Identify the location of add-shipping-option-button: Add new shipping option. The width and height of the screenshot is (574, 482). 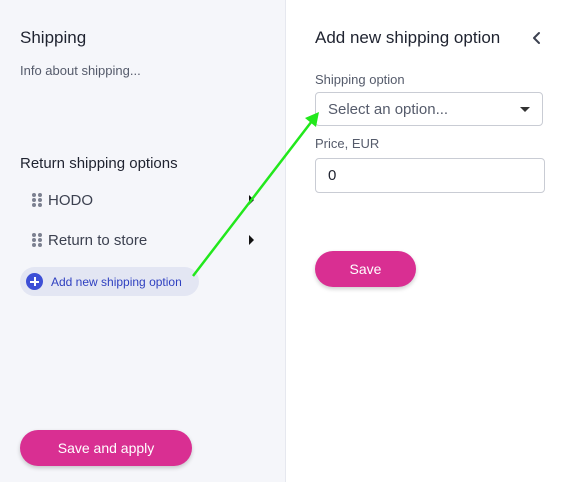
(109, 281).